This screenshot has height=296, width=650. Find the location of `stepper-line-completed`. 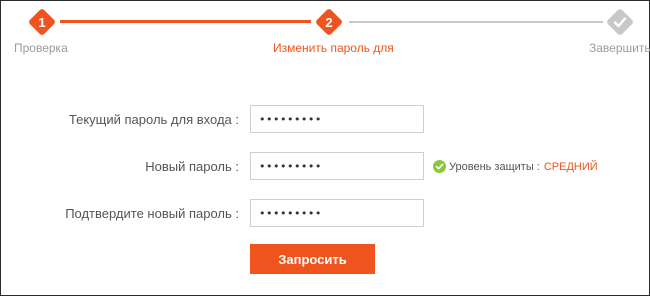

stepper-line-completed is located at coordinates (185, 21).